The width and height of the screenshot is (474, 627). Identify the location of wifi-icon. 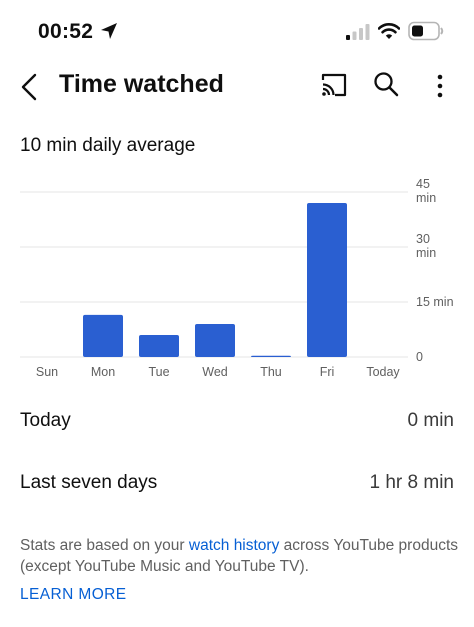
(389, 31).